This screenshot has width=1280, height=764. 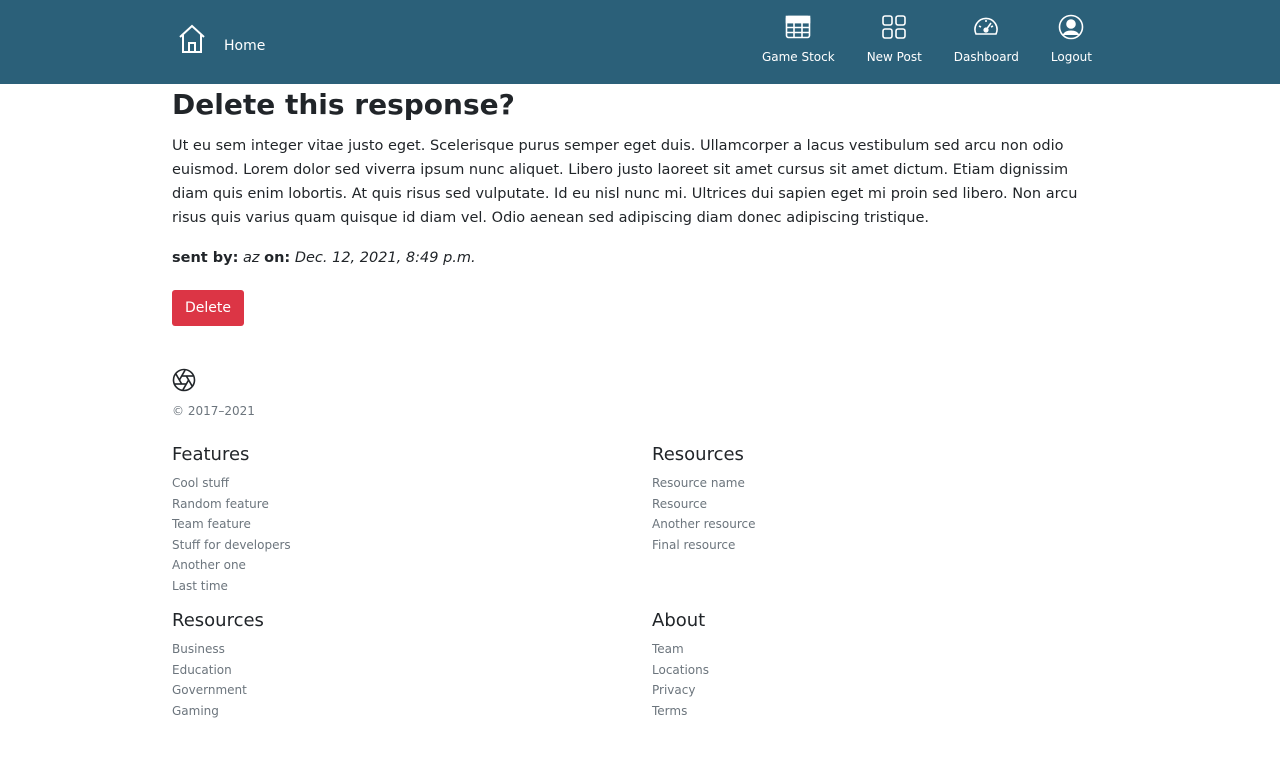 I want to click on footer-link: Final resource, so click(x=693, y=545).